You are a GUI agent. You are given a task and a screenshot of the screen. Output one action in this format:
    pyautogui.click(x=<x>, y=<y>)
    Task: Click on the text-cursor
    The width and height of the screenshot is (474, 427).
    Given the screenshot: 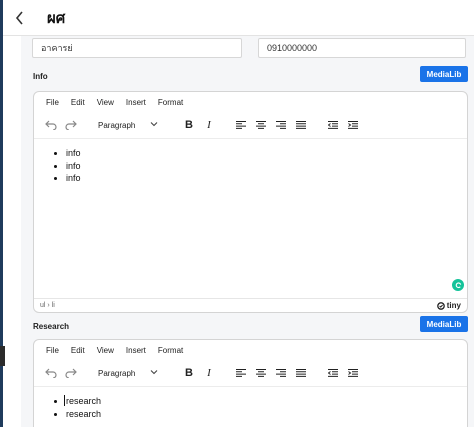 What is the action you would take?
    pyautogui.click(x=64, y=400)
    